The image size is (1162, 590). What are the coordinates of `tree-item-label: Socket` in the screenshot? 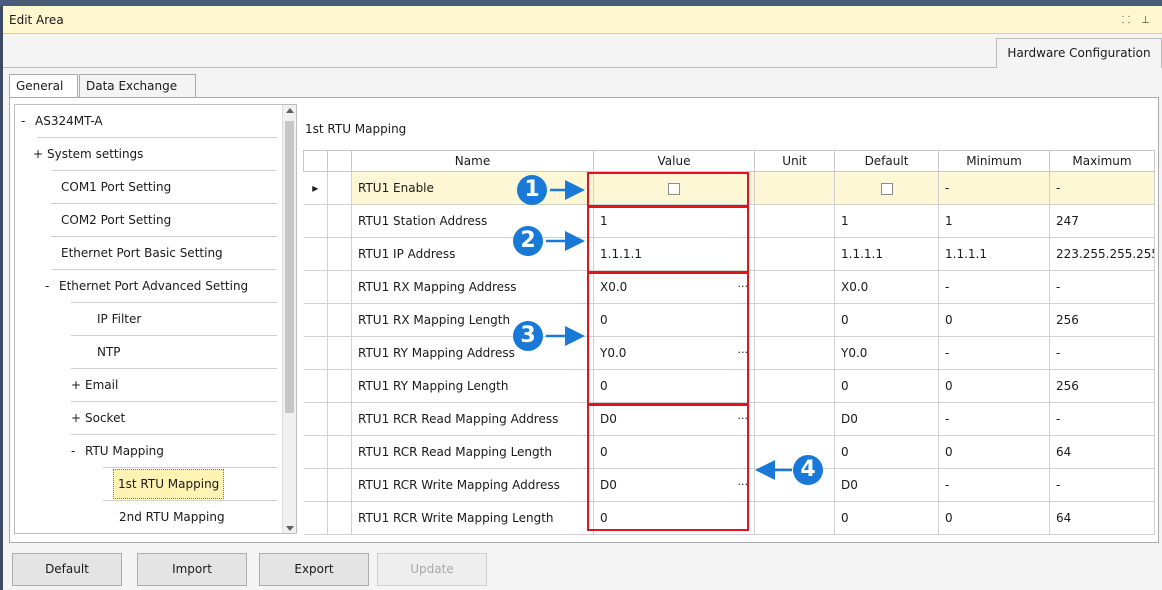 It's located at (105, 418).